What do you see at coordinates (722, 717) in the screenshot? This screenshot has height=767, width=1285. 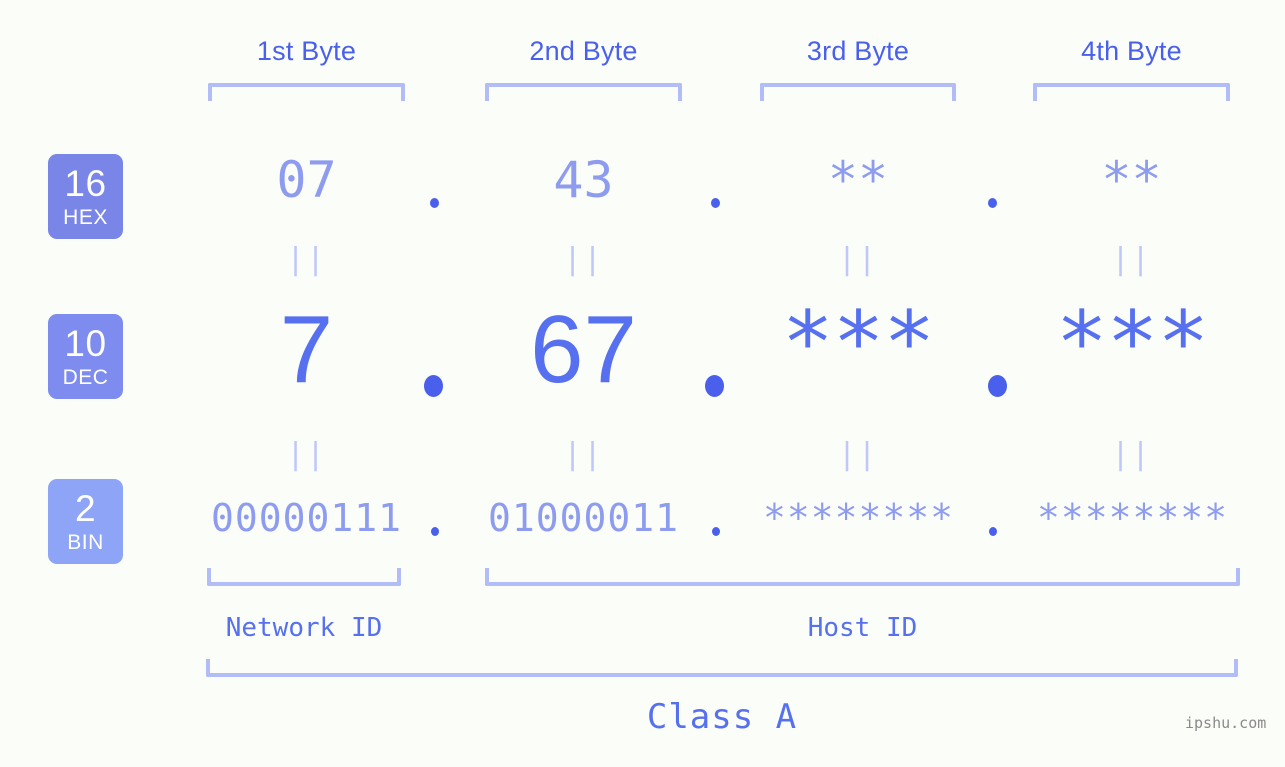 I see `class-label: Class A` at bounding box center [722, 717].